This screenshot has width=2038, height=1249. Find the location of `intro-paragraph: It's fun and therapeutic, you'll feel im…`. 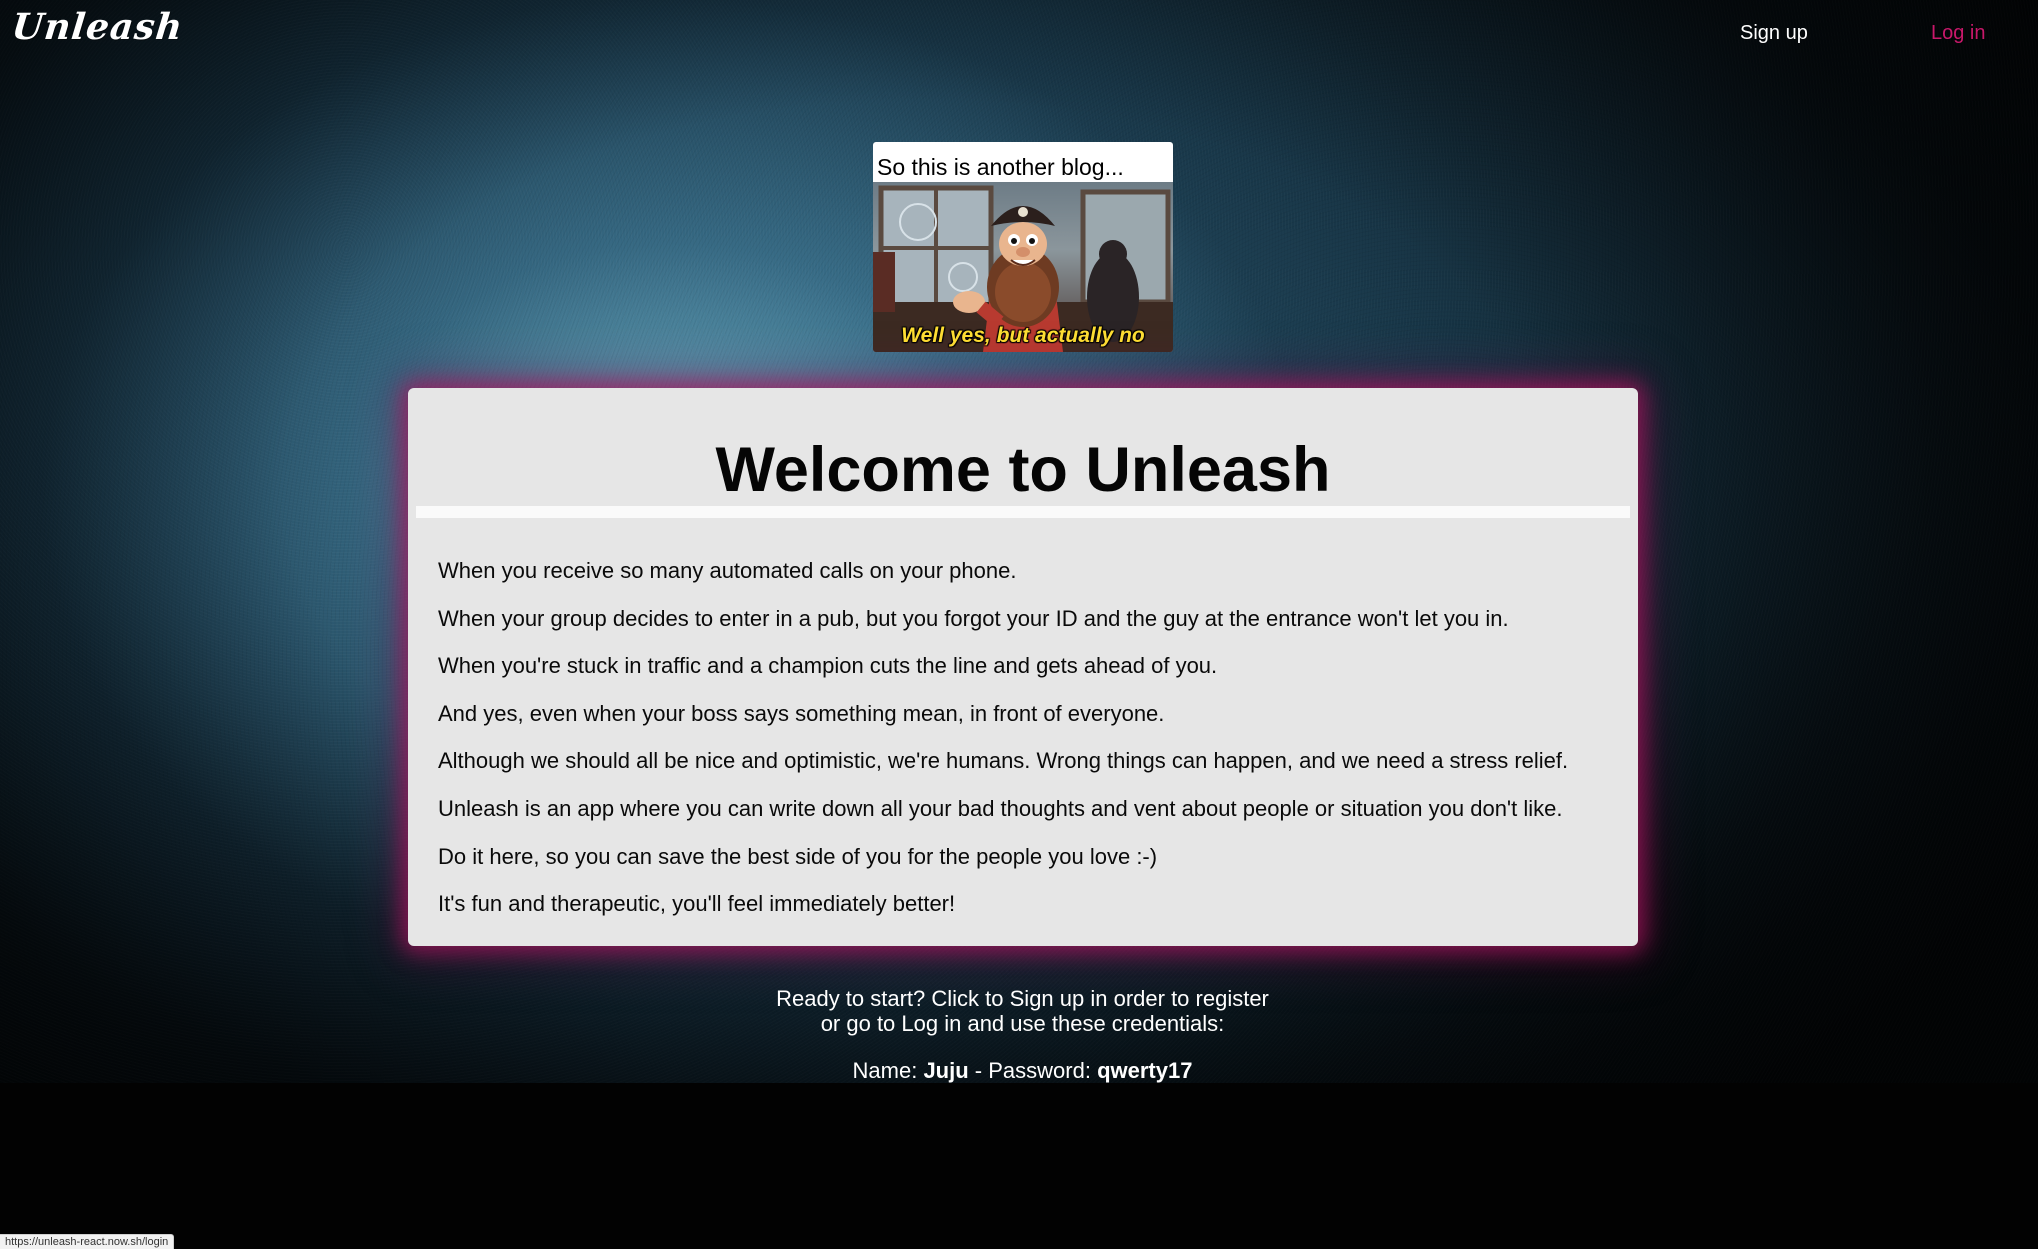

intro-paragraph: It's fun and therapeutic, you'll feel im… is located at coordinates (697, 904).